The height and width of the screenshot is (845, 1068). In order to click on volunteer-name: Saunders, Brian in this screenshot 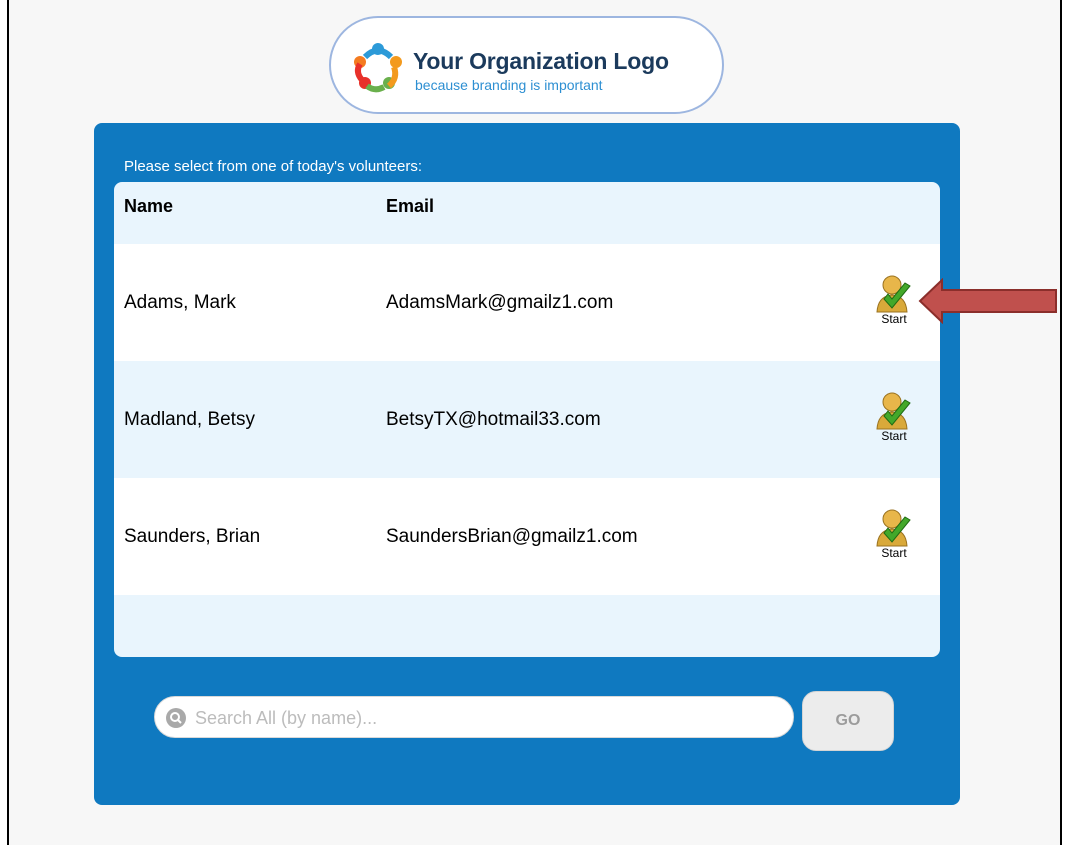, I will do `click(192, 536)`.